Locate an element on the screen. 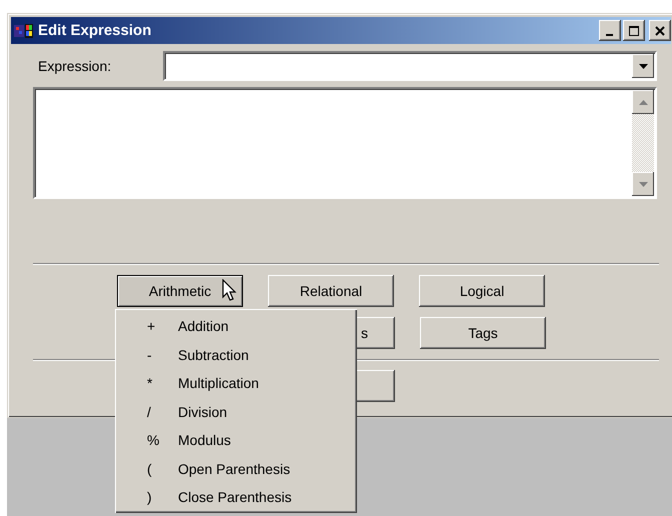 This screenshot has height=516, width=672. operator-button: Arithmetic is located at coordinates (180, 291).